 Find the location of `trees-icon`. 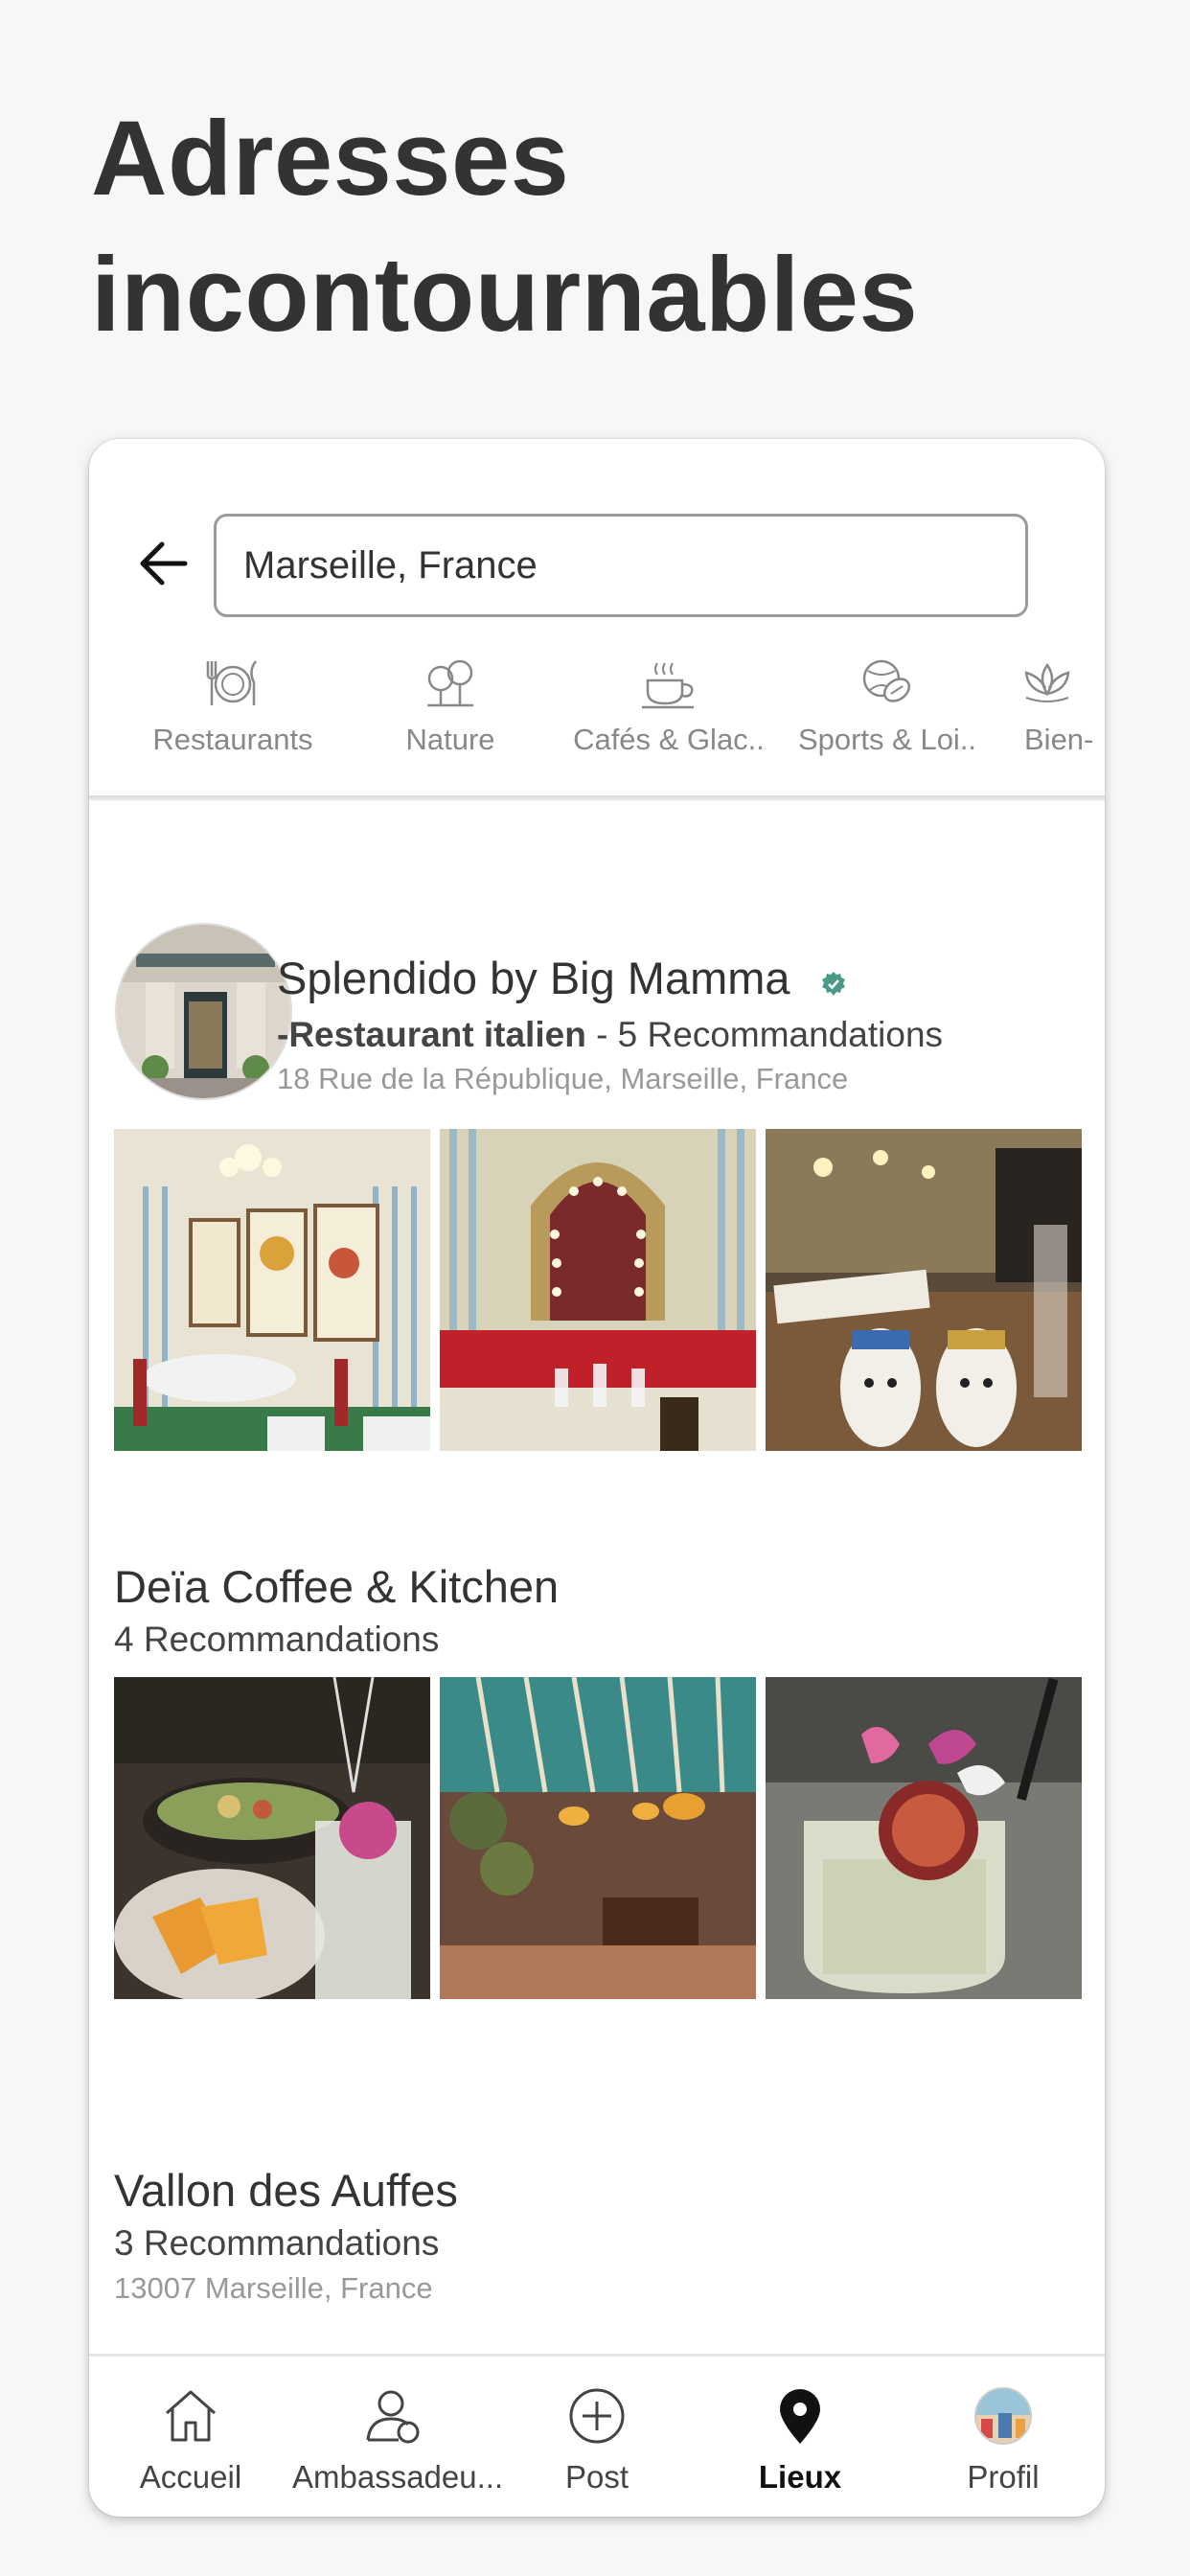

trees-icon is located at coordinates (450, 683).